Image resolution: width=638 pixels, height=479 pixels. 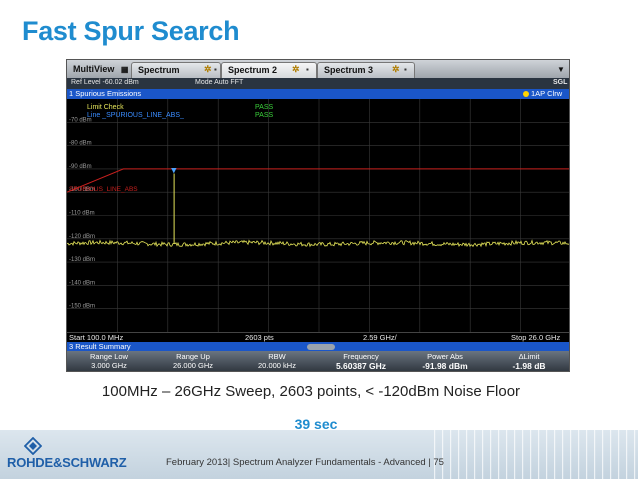 What do you see at coordinates (82, 260) in the screenshot?
I see `y-tick-label: -130 dBm` at bounding box center [82, 260].